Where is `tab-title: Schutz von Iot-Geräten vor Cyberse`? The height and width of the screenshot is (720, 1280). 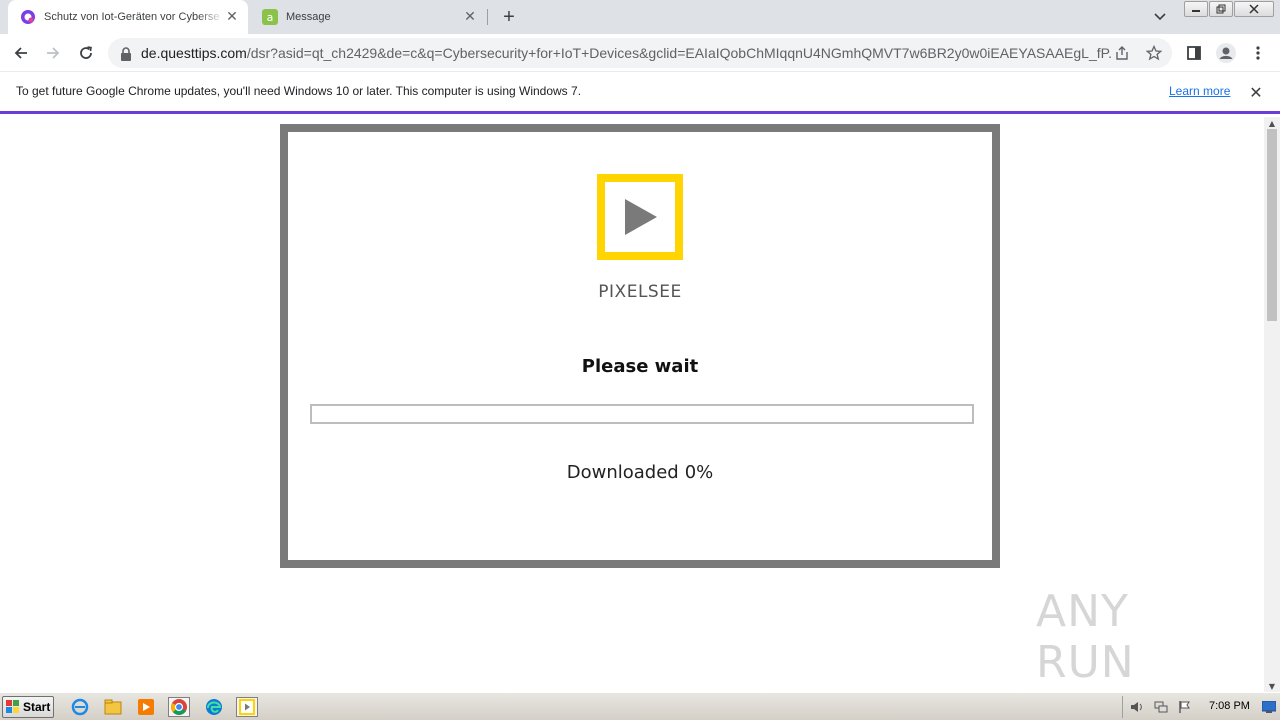 tab-title: Schutz von Iot-Geräten vor Cyberse is located at coordinates (132, 17).